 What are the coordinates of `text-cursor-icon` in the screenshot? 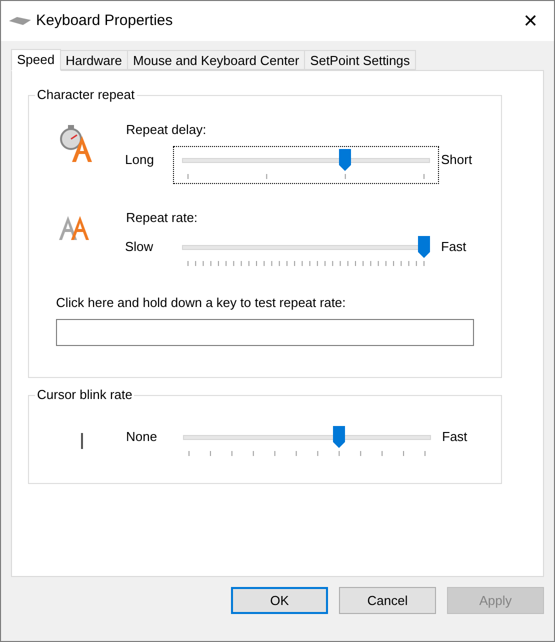 It's located at (81, 441).